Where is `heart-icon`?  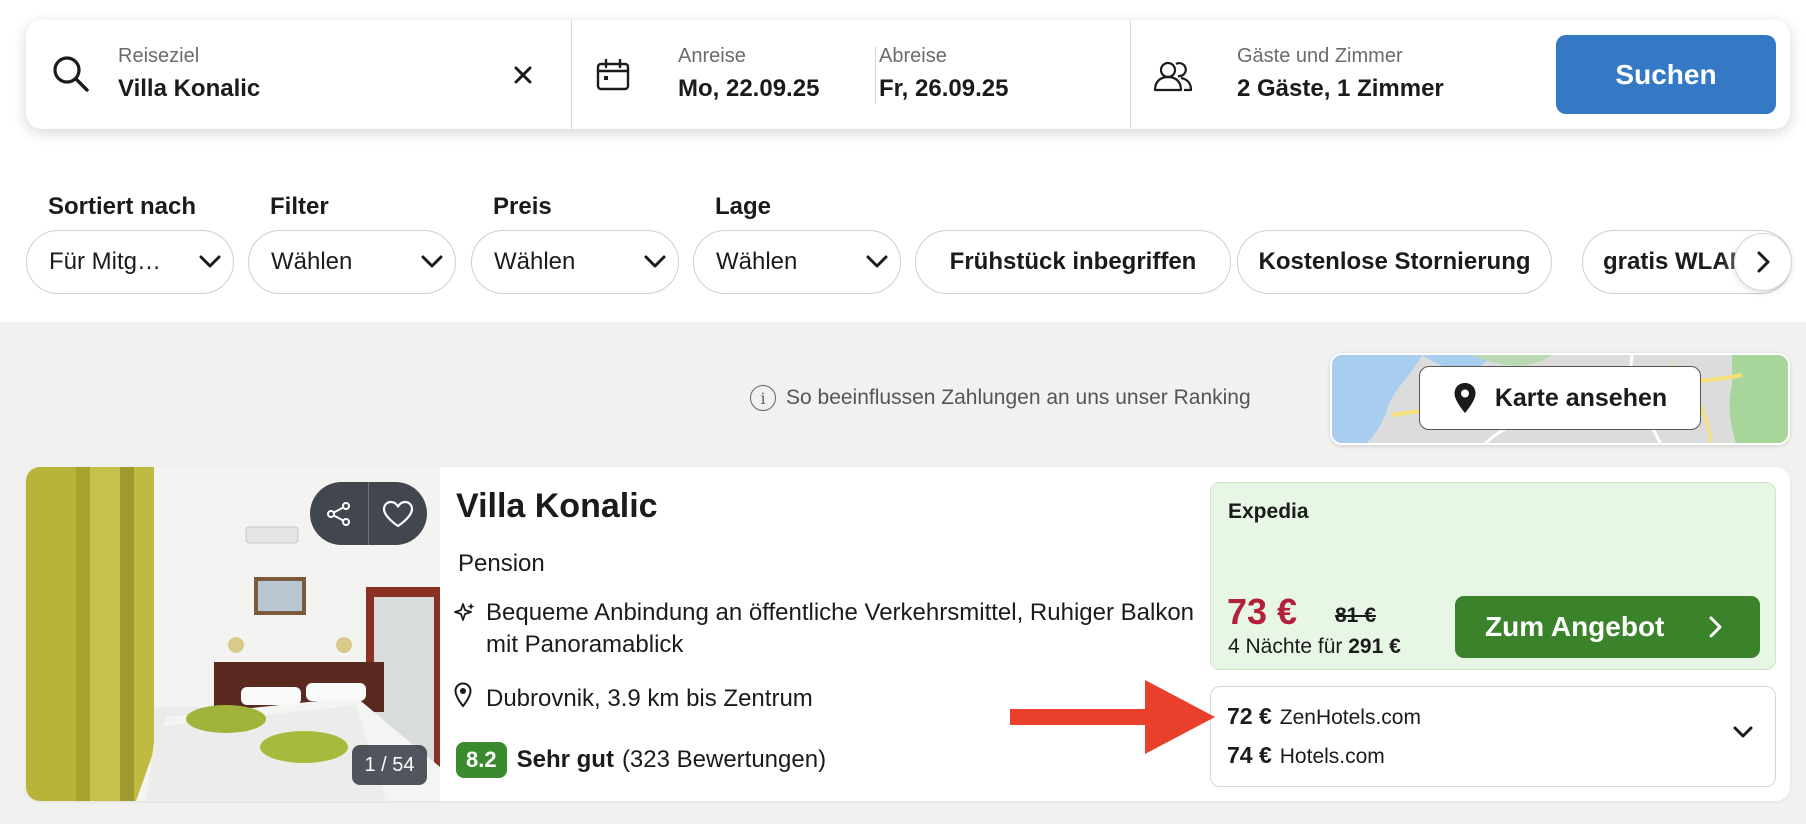
heart-icon is located at coordinates (398, 513).